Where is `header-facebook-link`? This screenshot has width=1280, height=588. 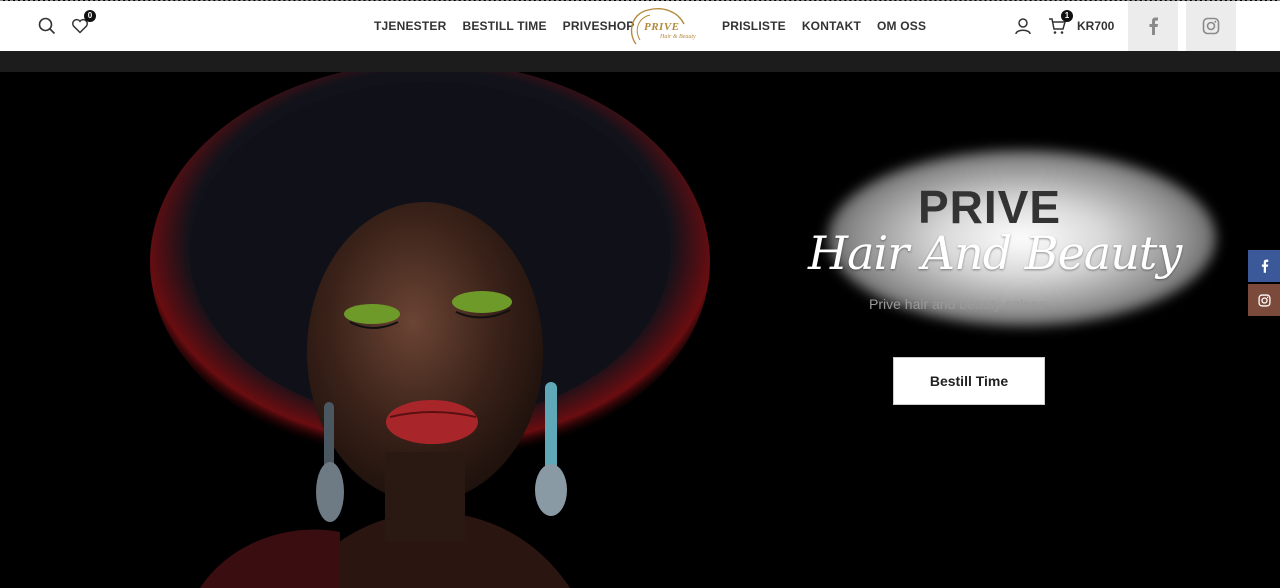
header-facebook-link is located at coordinates (1153, 26).